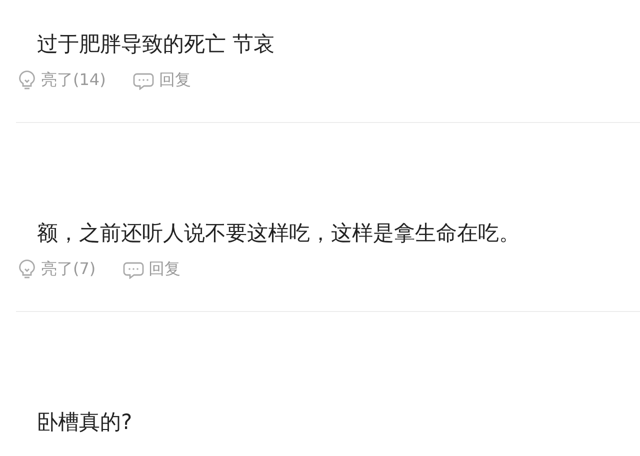  What do you see at coordinates (62, 80) in the screenshot?
I see `like-button: 亮了(14)` at bounding box center [62, 80].